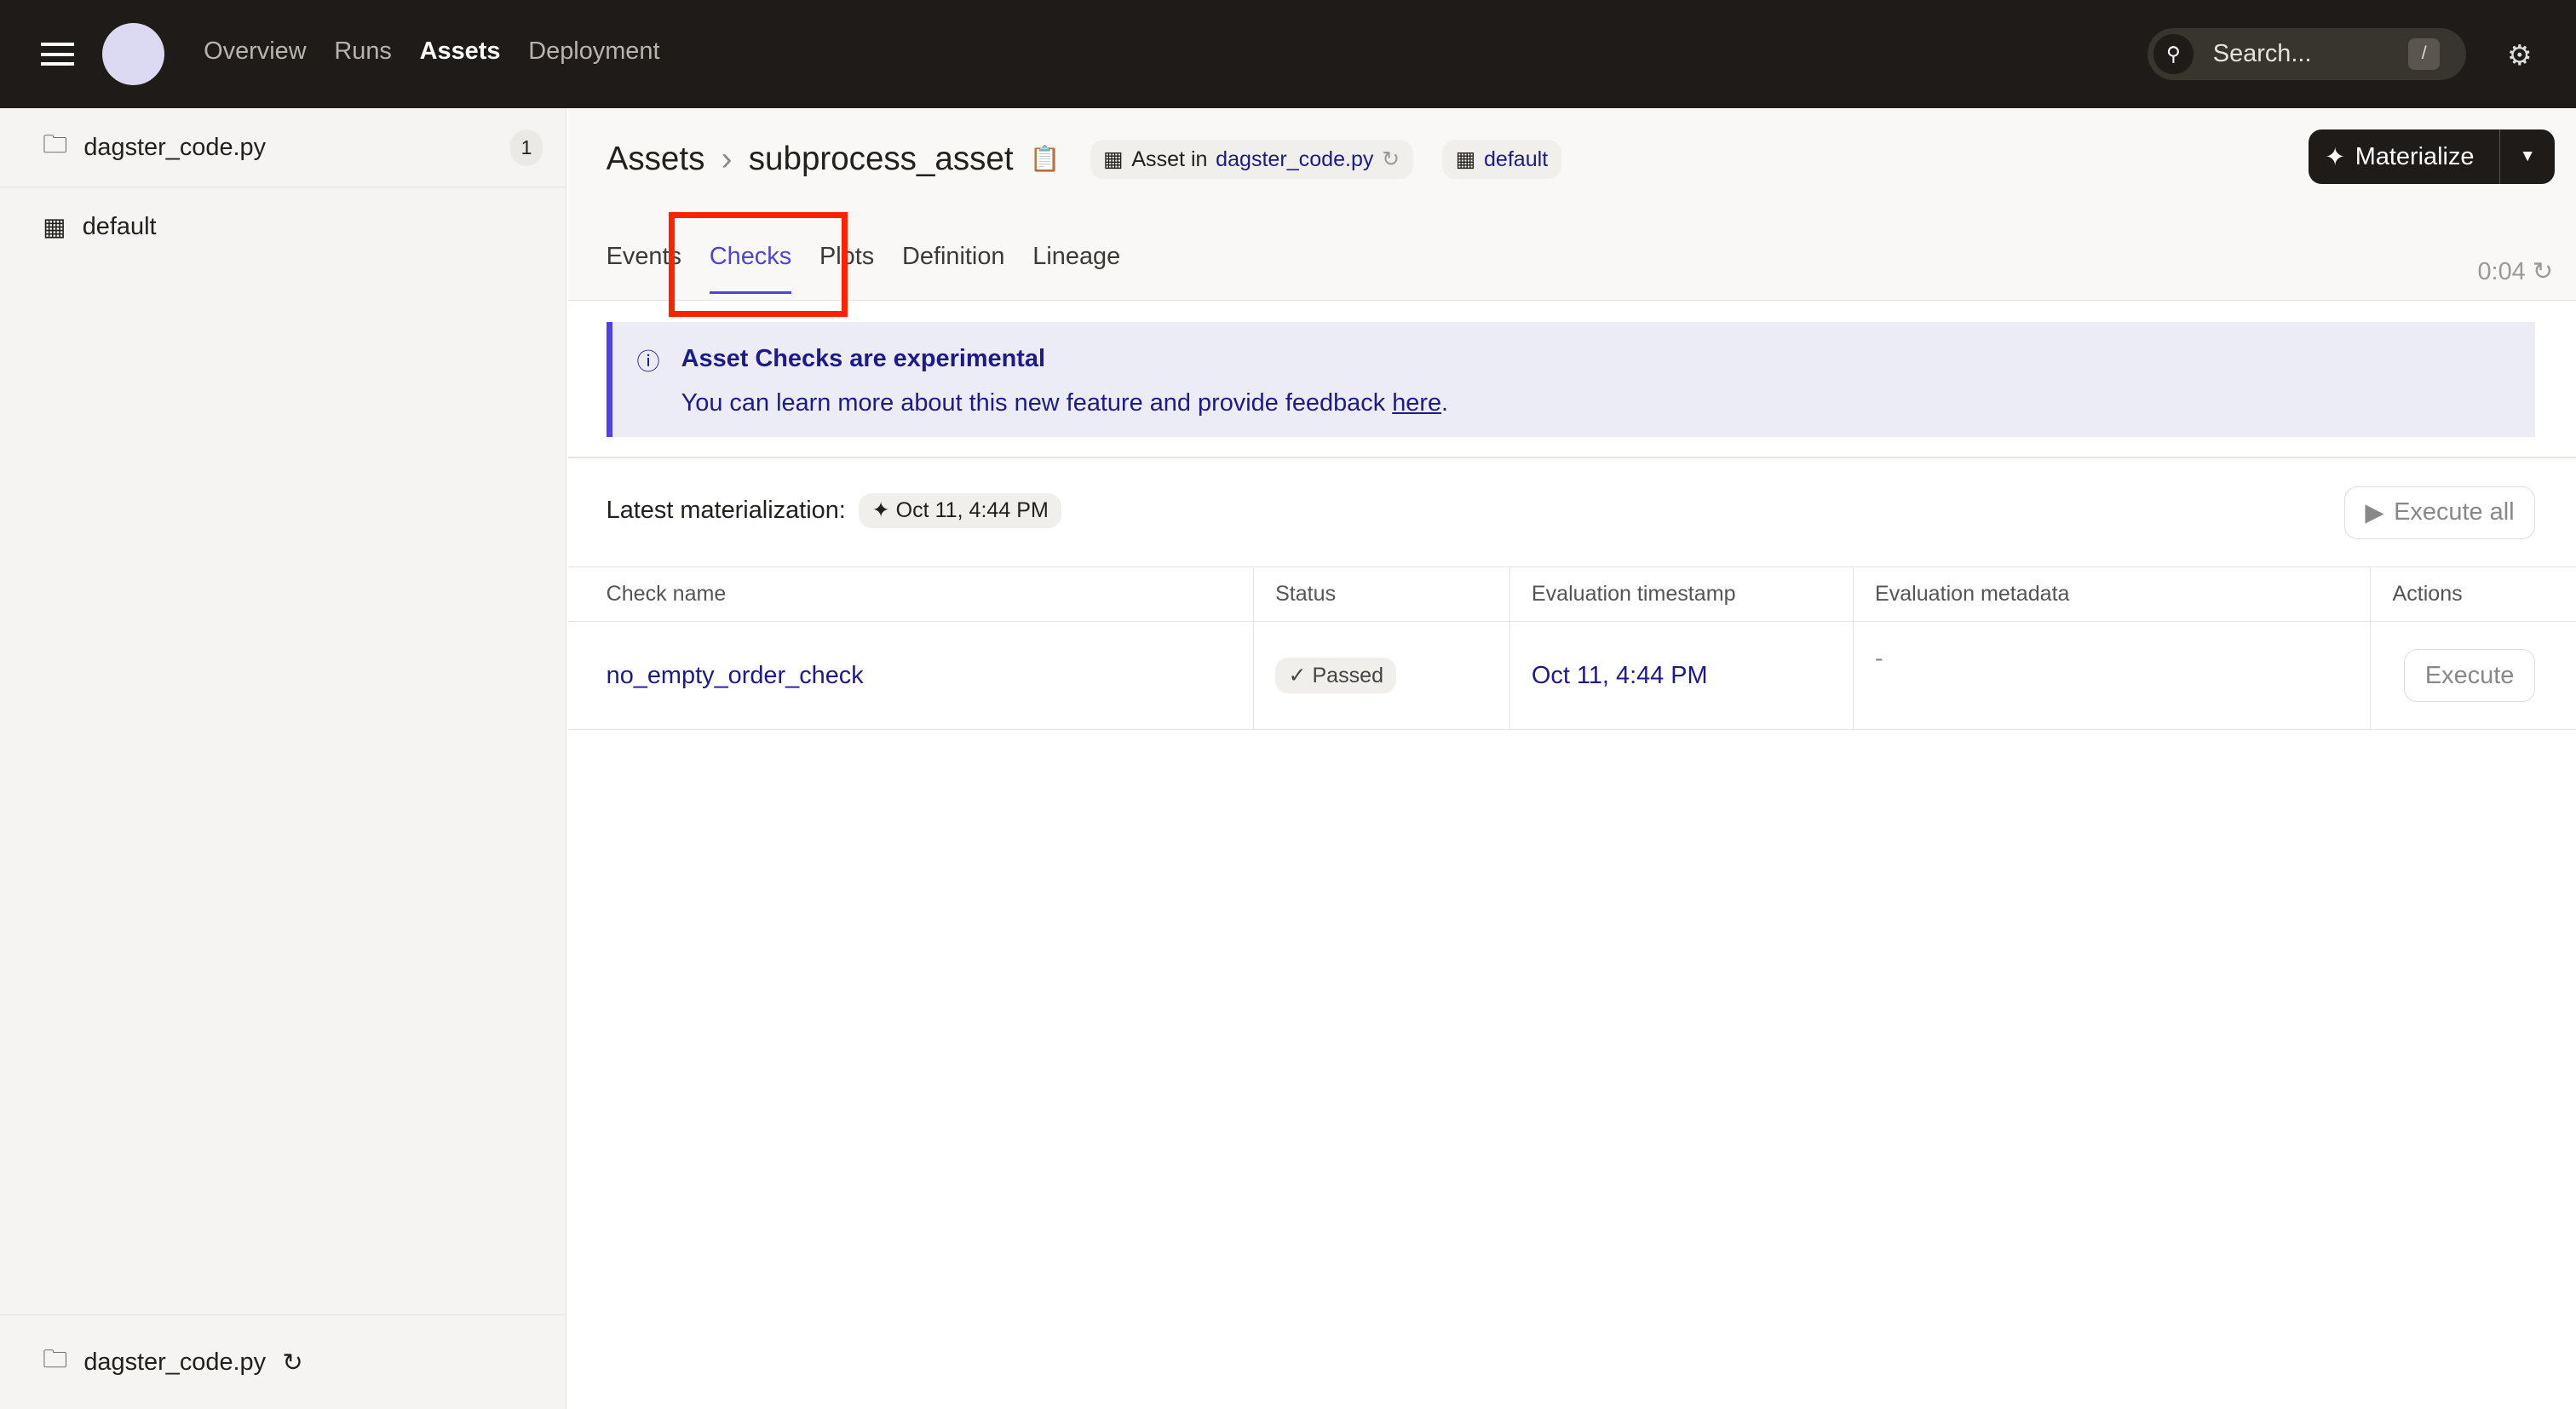 The width and height of the screenshot is (2576, 1409). What do you see at coordinates (726, 510) in the screenshot?
I see `latest-label: Latest materialization:` at bounding box center [726, 510].